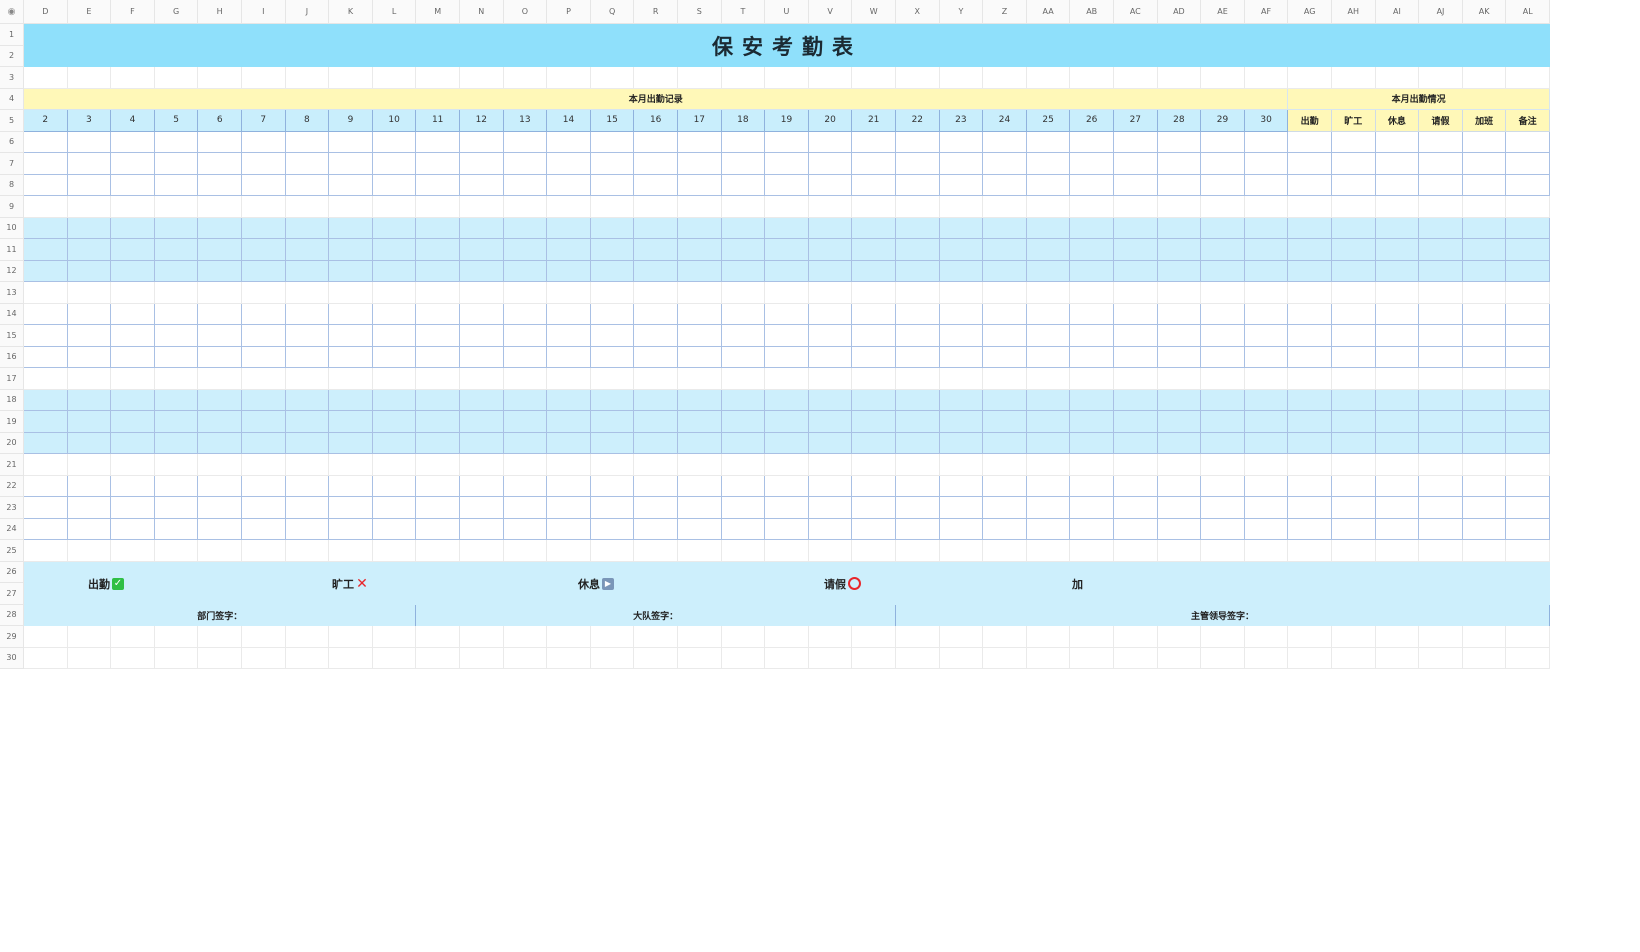 This screenshot has height=952, width=1640. Describe the element at coordinates (787, 121) in the screenshot. I see `day-header: 19` at that location.